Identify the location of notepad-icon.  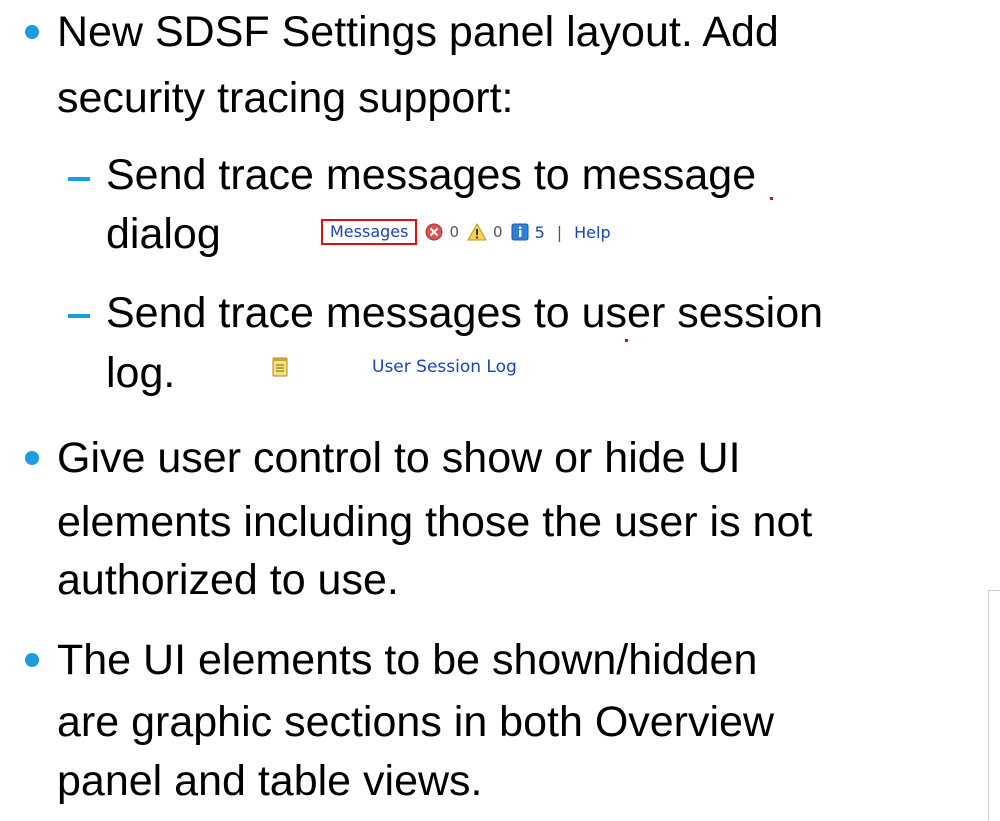
(280, 369).